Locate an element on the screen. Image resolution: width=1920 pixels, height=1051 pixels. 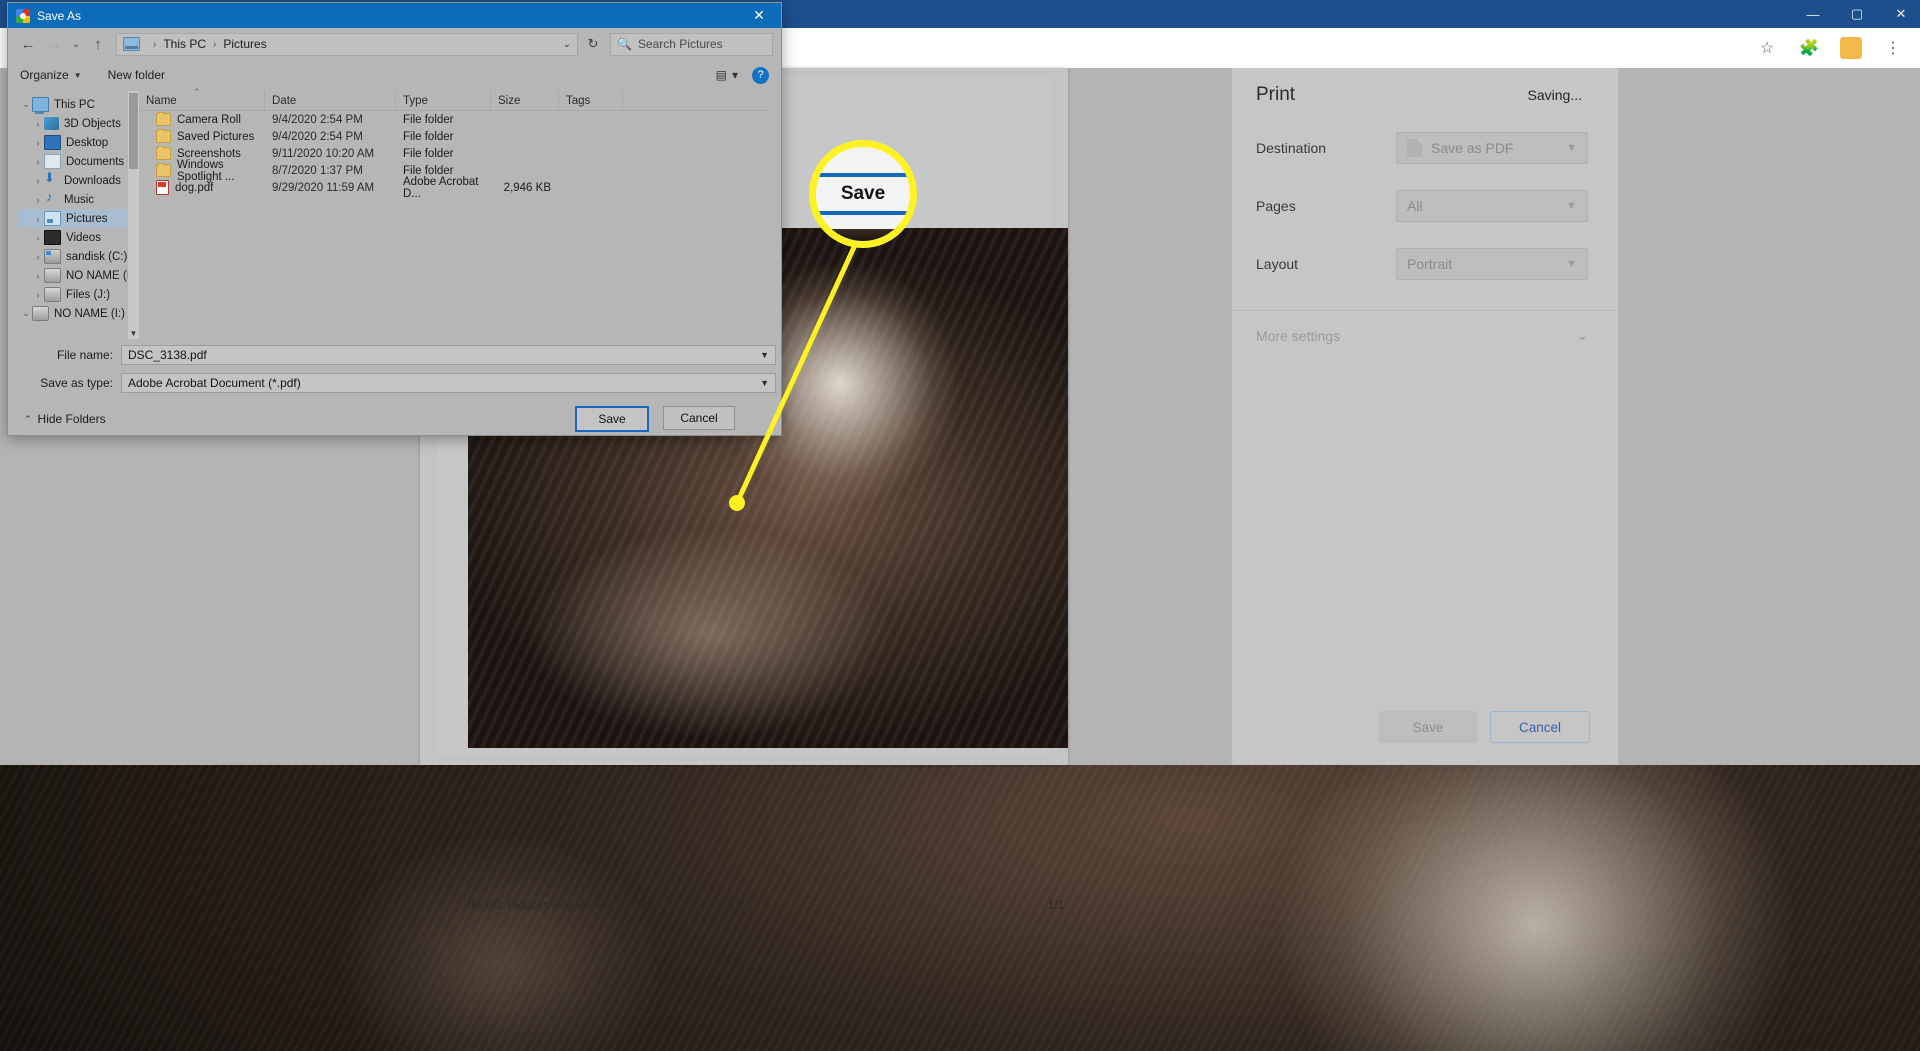
column-header-size: Size is located at coordinates (525, 100).